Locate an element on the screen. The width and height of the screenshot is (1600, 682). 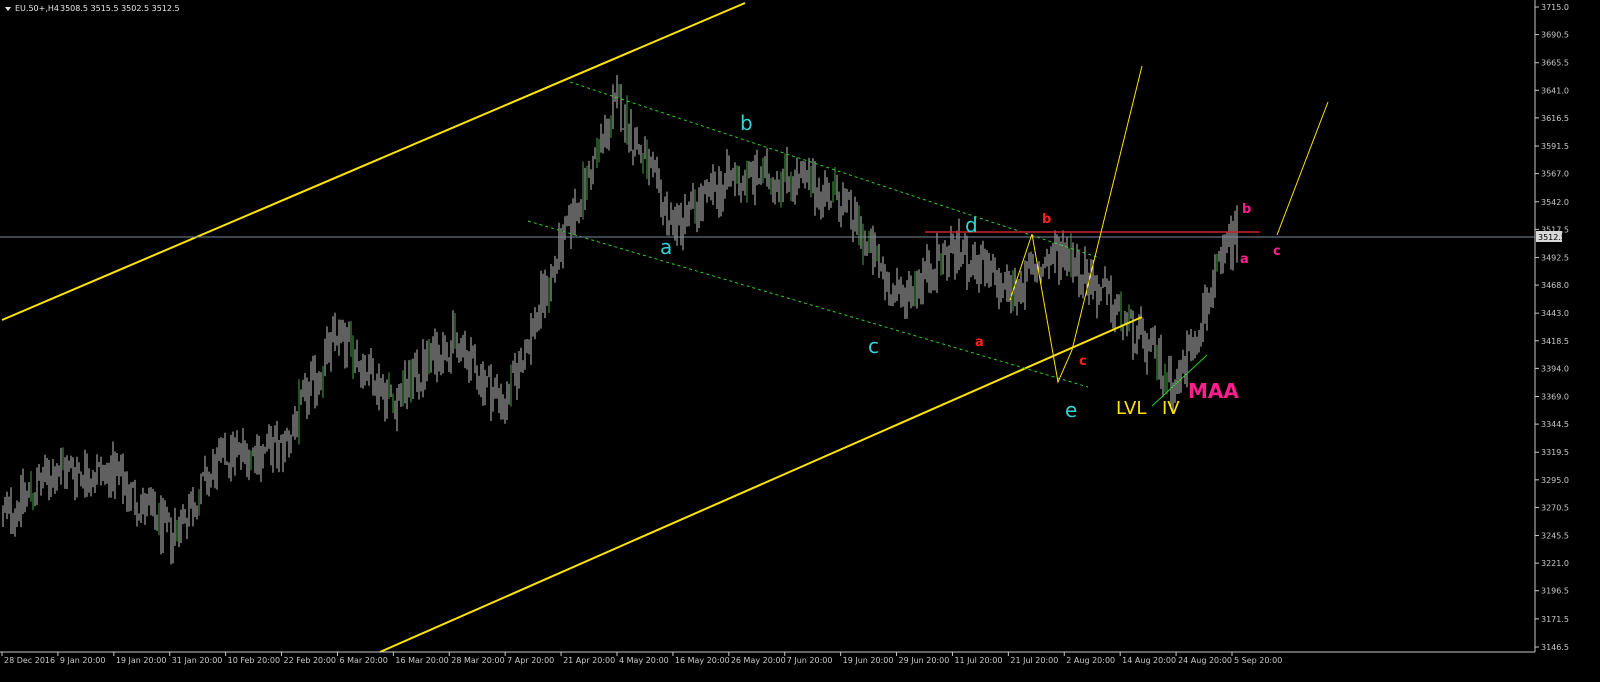
projected-label-a: a is located at coordinates (1244, 259).